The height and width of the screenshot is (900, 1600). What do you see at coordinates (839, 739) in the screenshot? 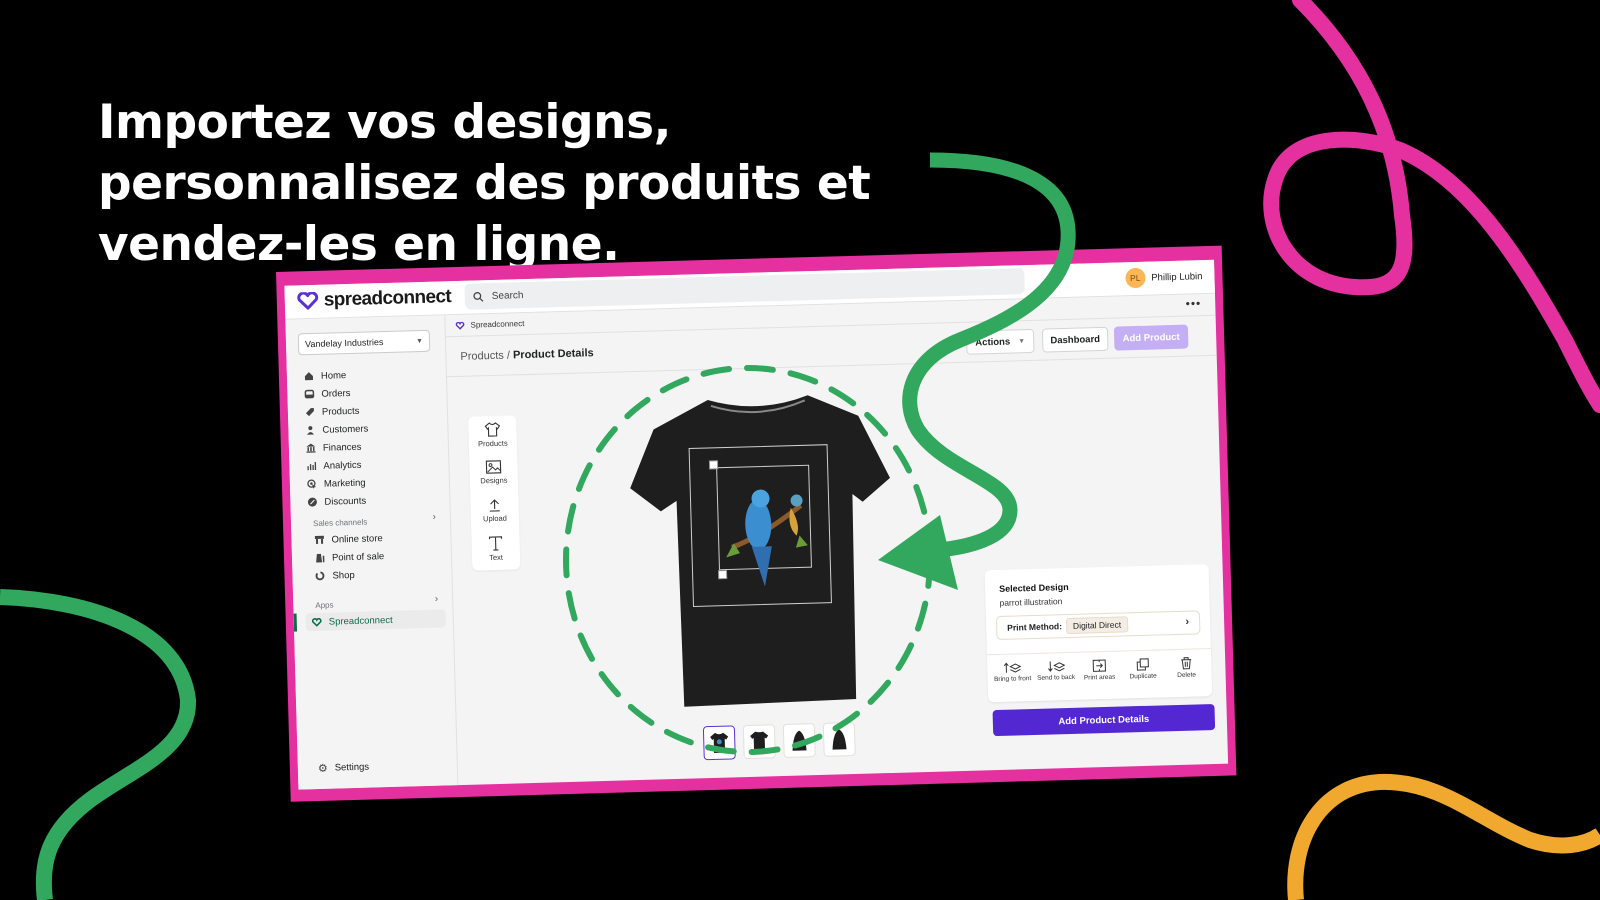
I see `thumbnail-right-sleeve` at bounding box center [839, 739].